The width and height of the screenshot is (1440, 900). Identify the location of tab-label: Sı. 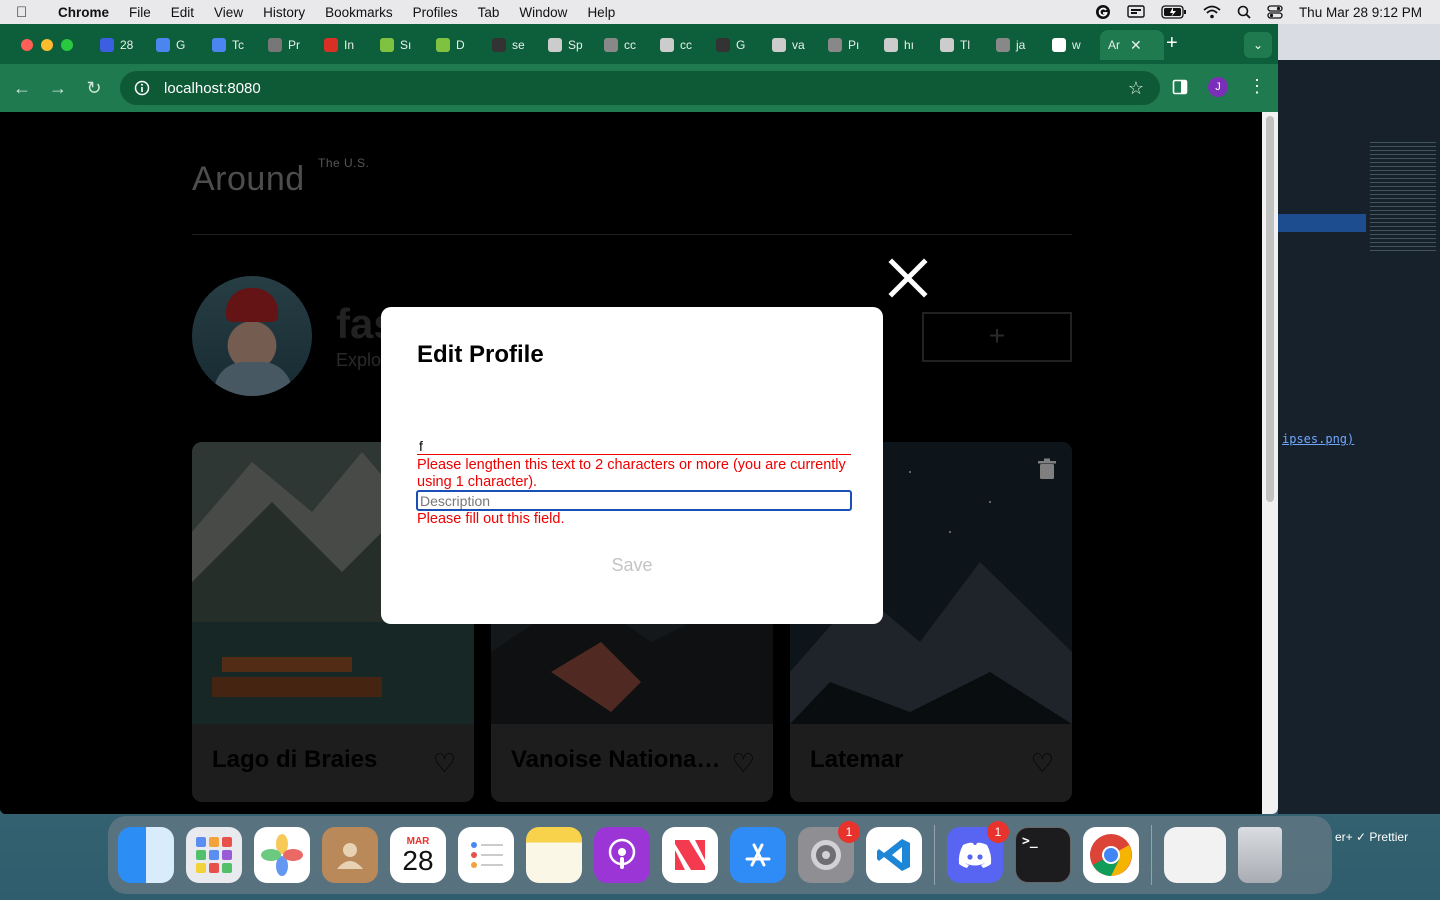
(406, 45).